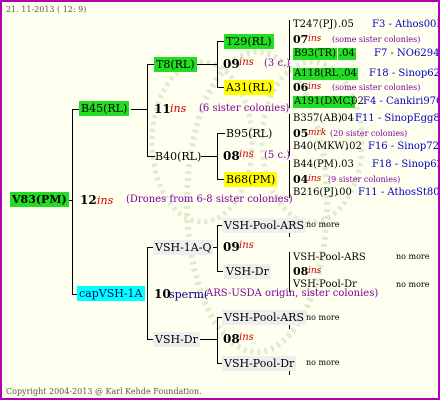 The width and height of the screenshot is (440, 400). Describe the element at coordinates (111, 293) in the screenshot. I see `queen-capvsh: capVSH-1A` at that location.